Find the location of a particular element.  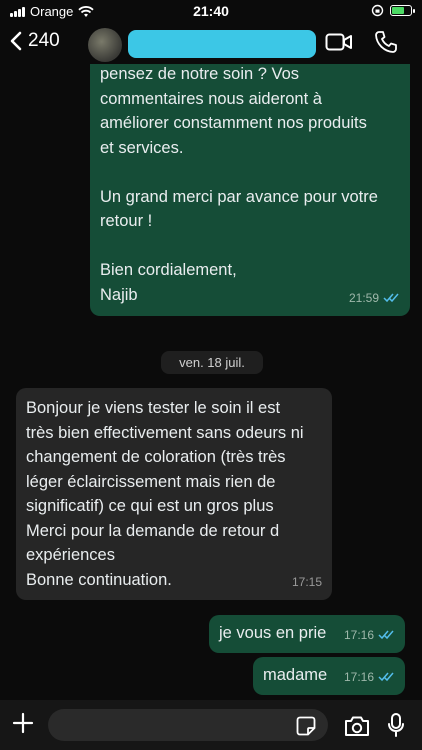

message-meta: 21:59 is located at coordinates (374, 298).